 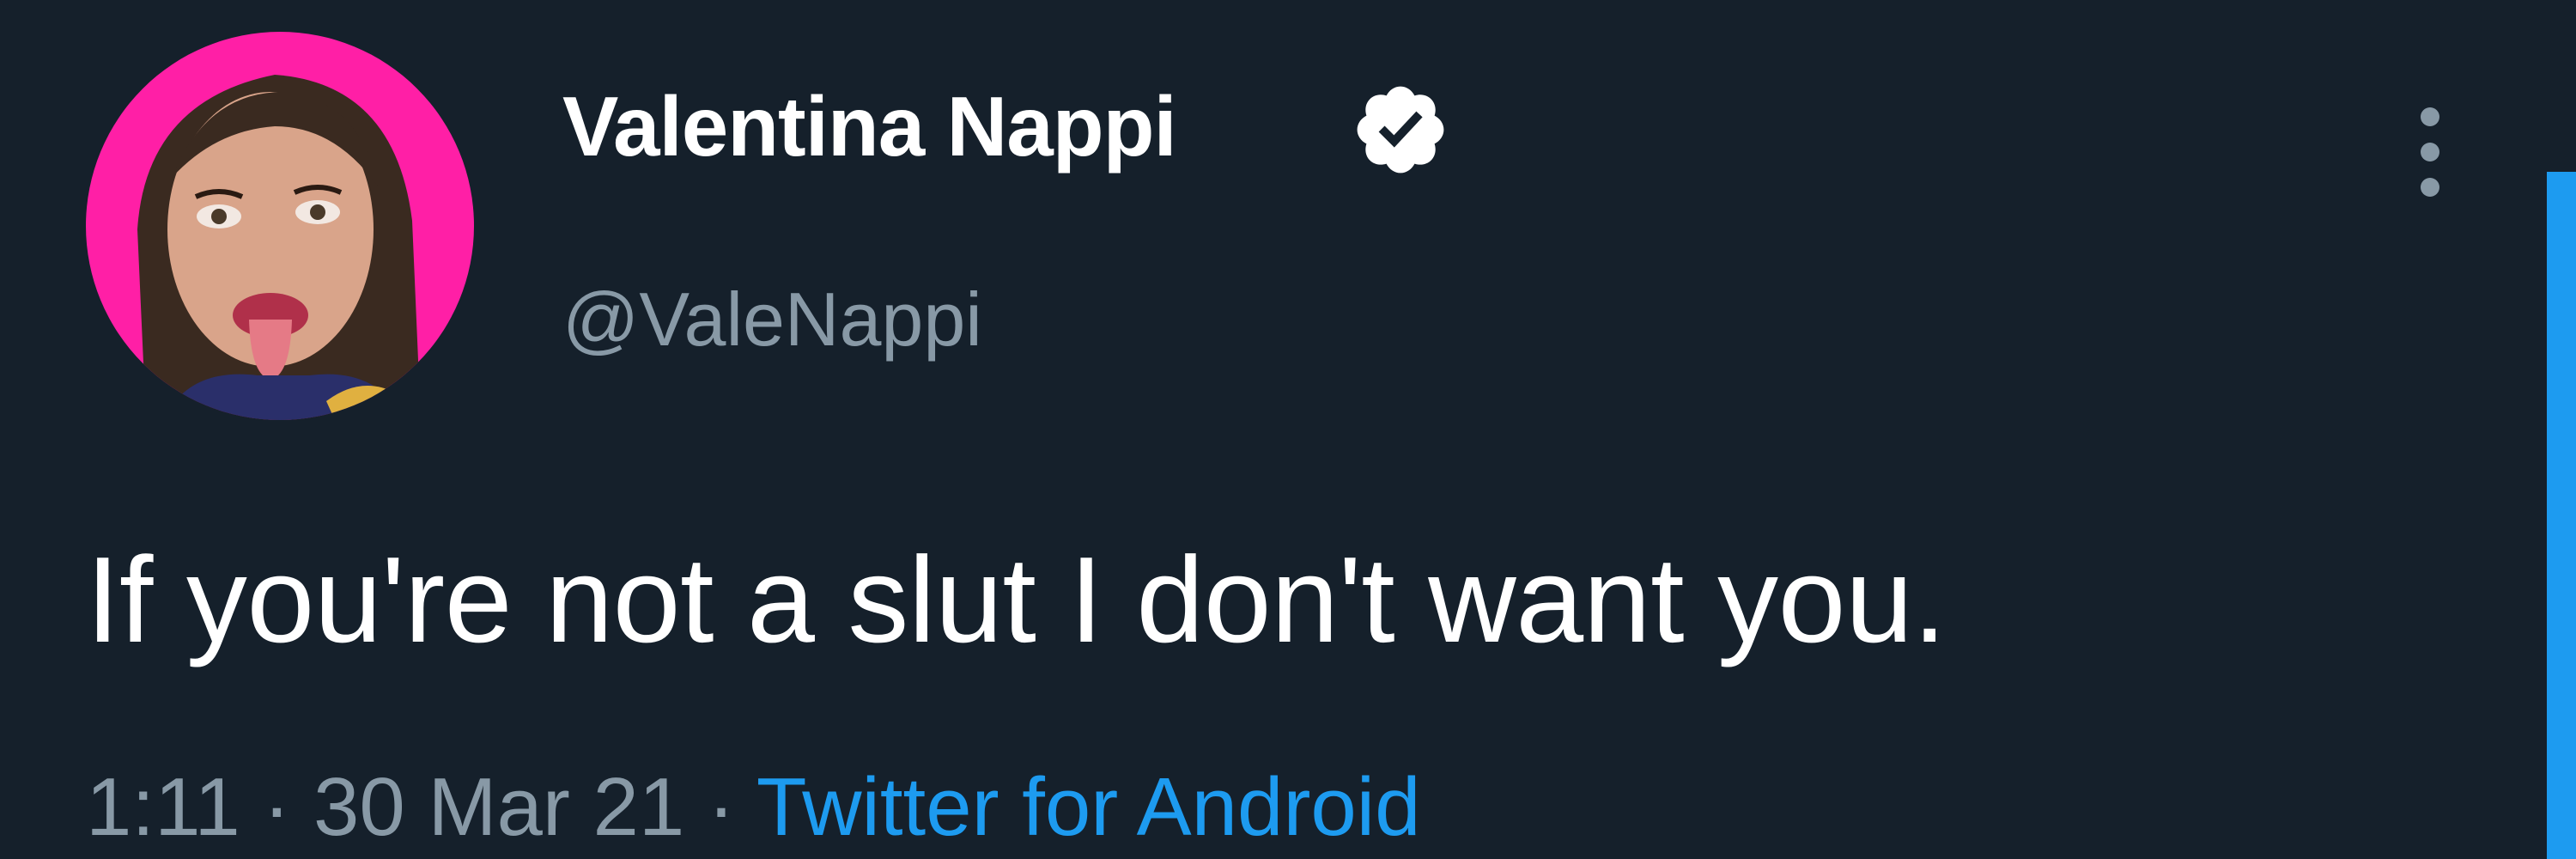 I want to click on avatar, so click(x=280, y=226).